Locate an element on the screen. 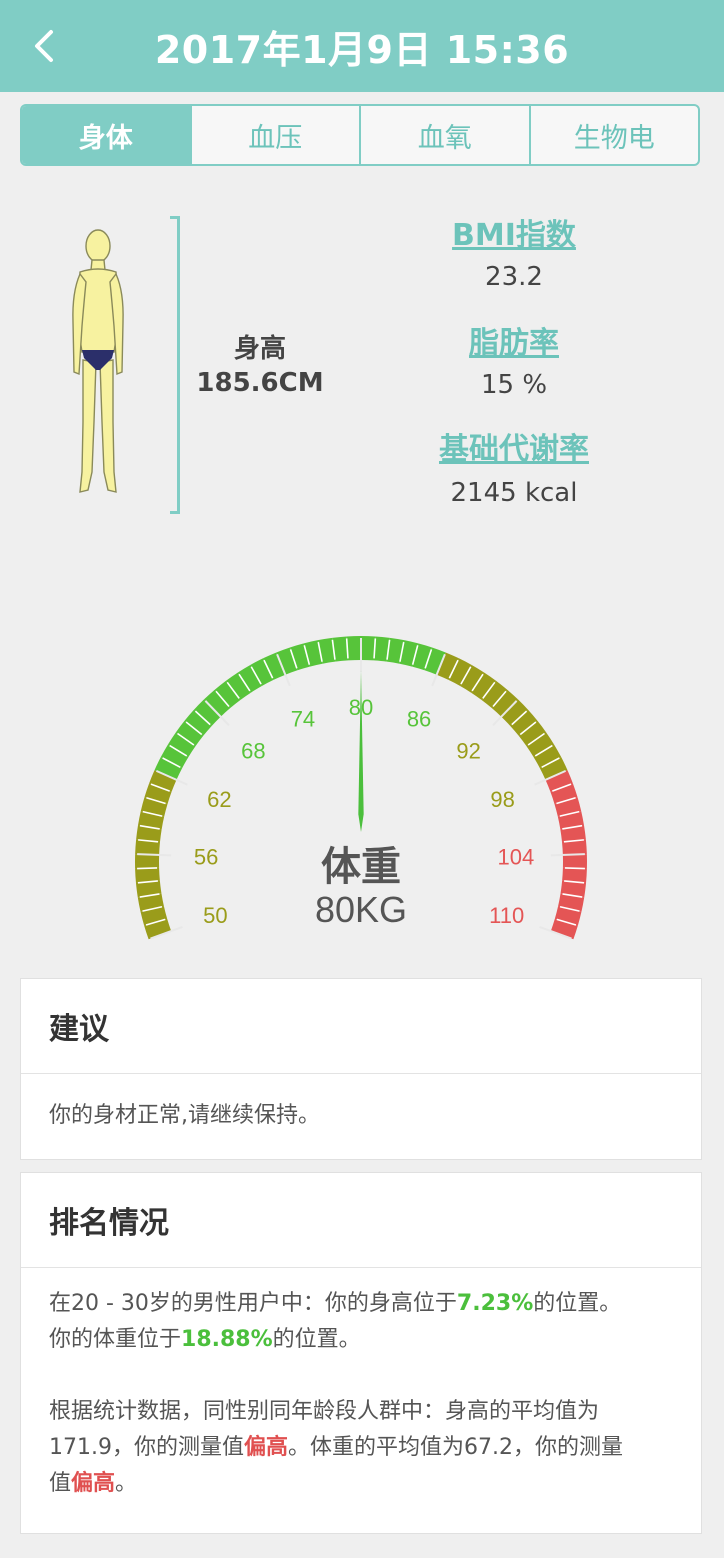 The width and height of the screenshot is (724, 1558). gauge-tick-label: 56 is located at coordinates (206, 857).